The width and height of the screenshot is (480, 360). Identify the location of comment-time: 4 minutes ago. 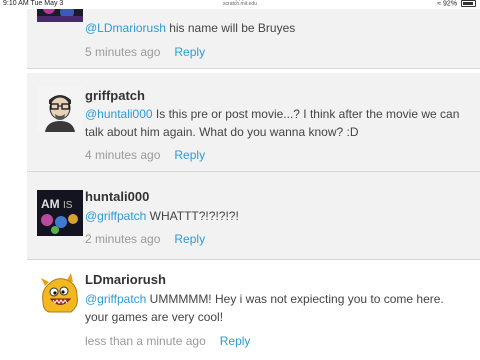
(123, 155).